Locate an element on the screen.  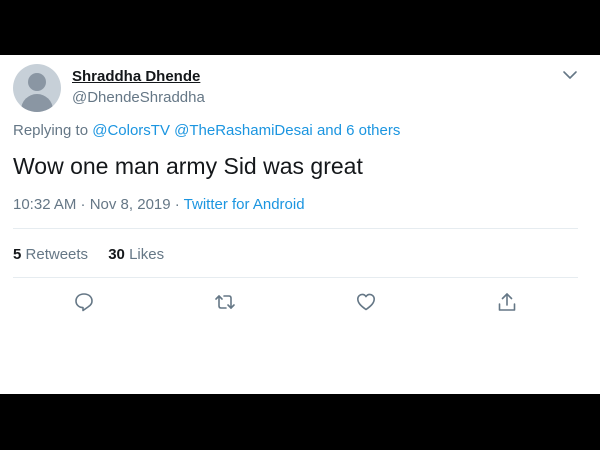
divider-bottom is located at coordinates (295, 277).